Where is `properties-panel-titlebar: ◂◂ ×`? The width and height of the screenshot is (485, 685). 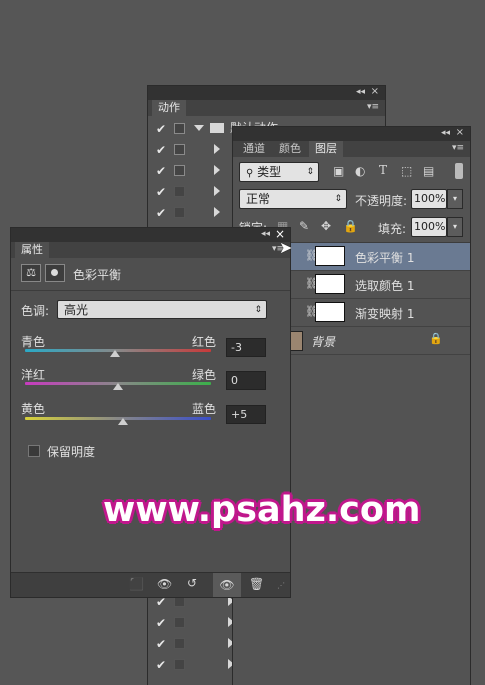 properties-panel-titlebar: ◂◂ × is located at coordinates (150, 234).